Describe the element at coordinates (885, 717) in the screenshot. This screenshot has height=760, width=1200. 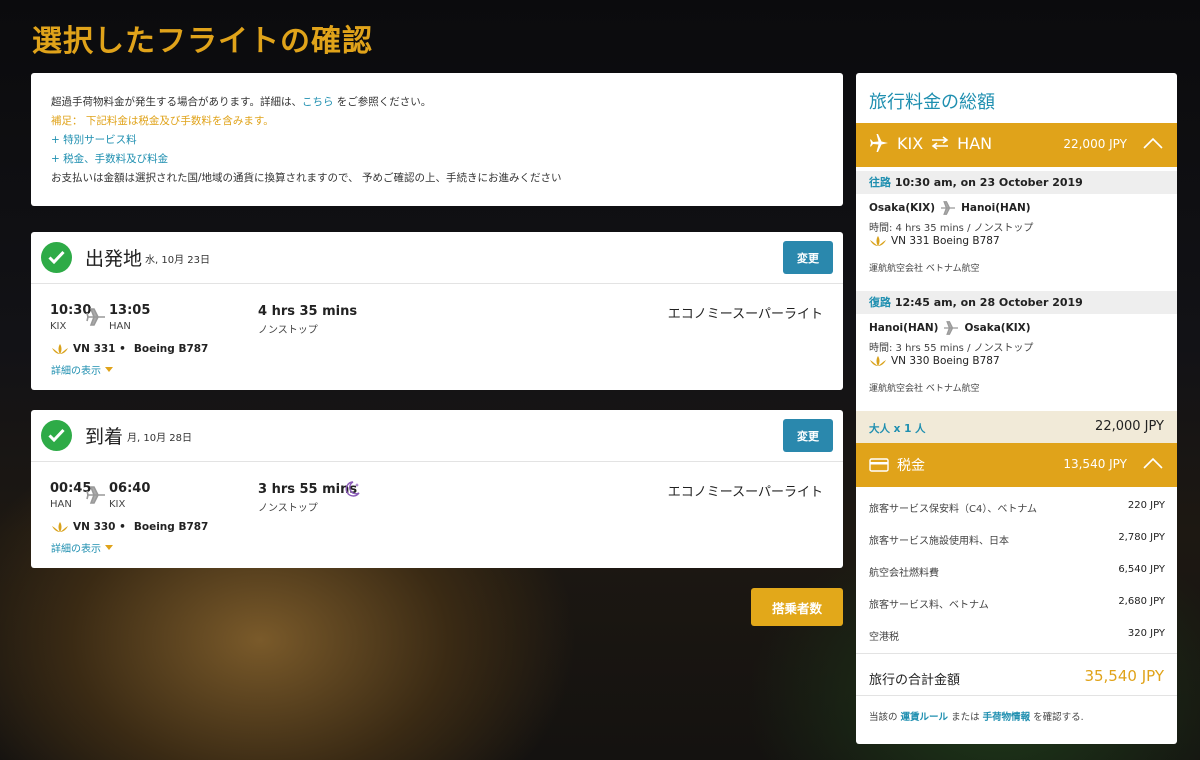
I see `note-text: 当該の` at that location.